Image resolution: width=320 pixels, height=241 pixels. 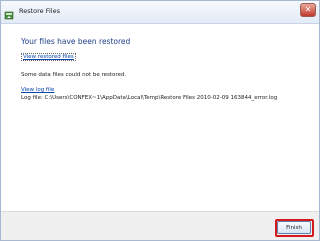 I want to click on view-restored-files-link: View restored files, so click(x=48, y=57).